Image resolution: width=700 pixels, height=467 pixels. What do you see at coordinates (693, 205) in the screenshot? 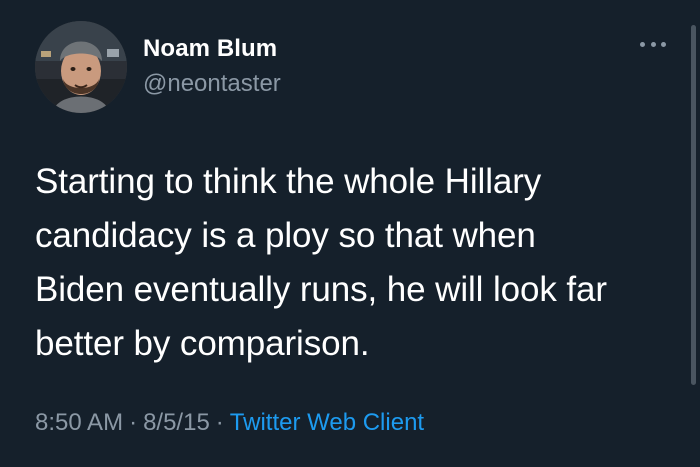
I see `scrollbar` at bounding box center [693, 205].